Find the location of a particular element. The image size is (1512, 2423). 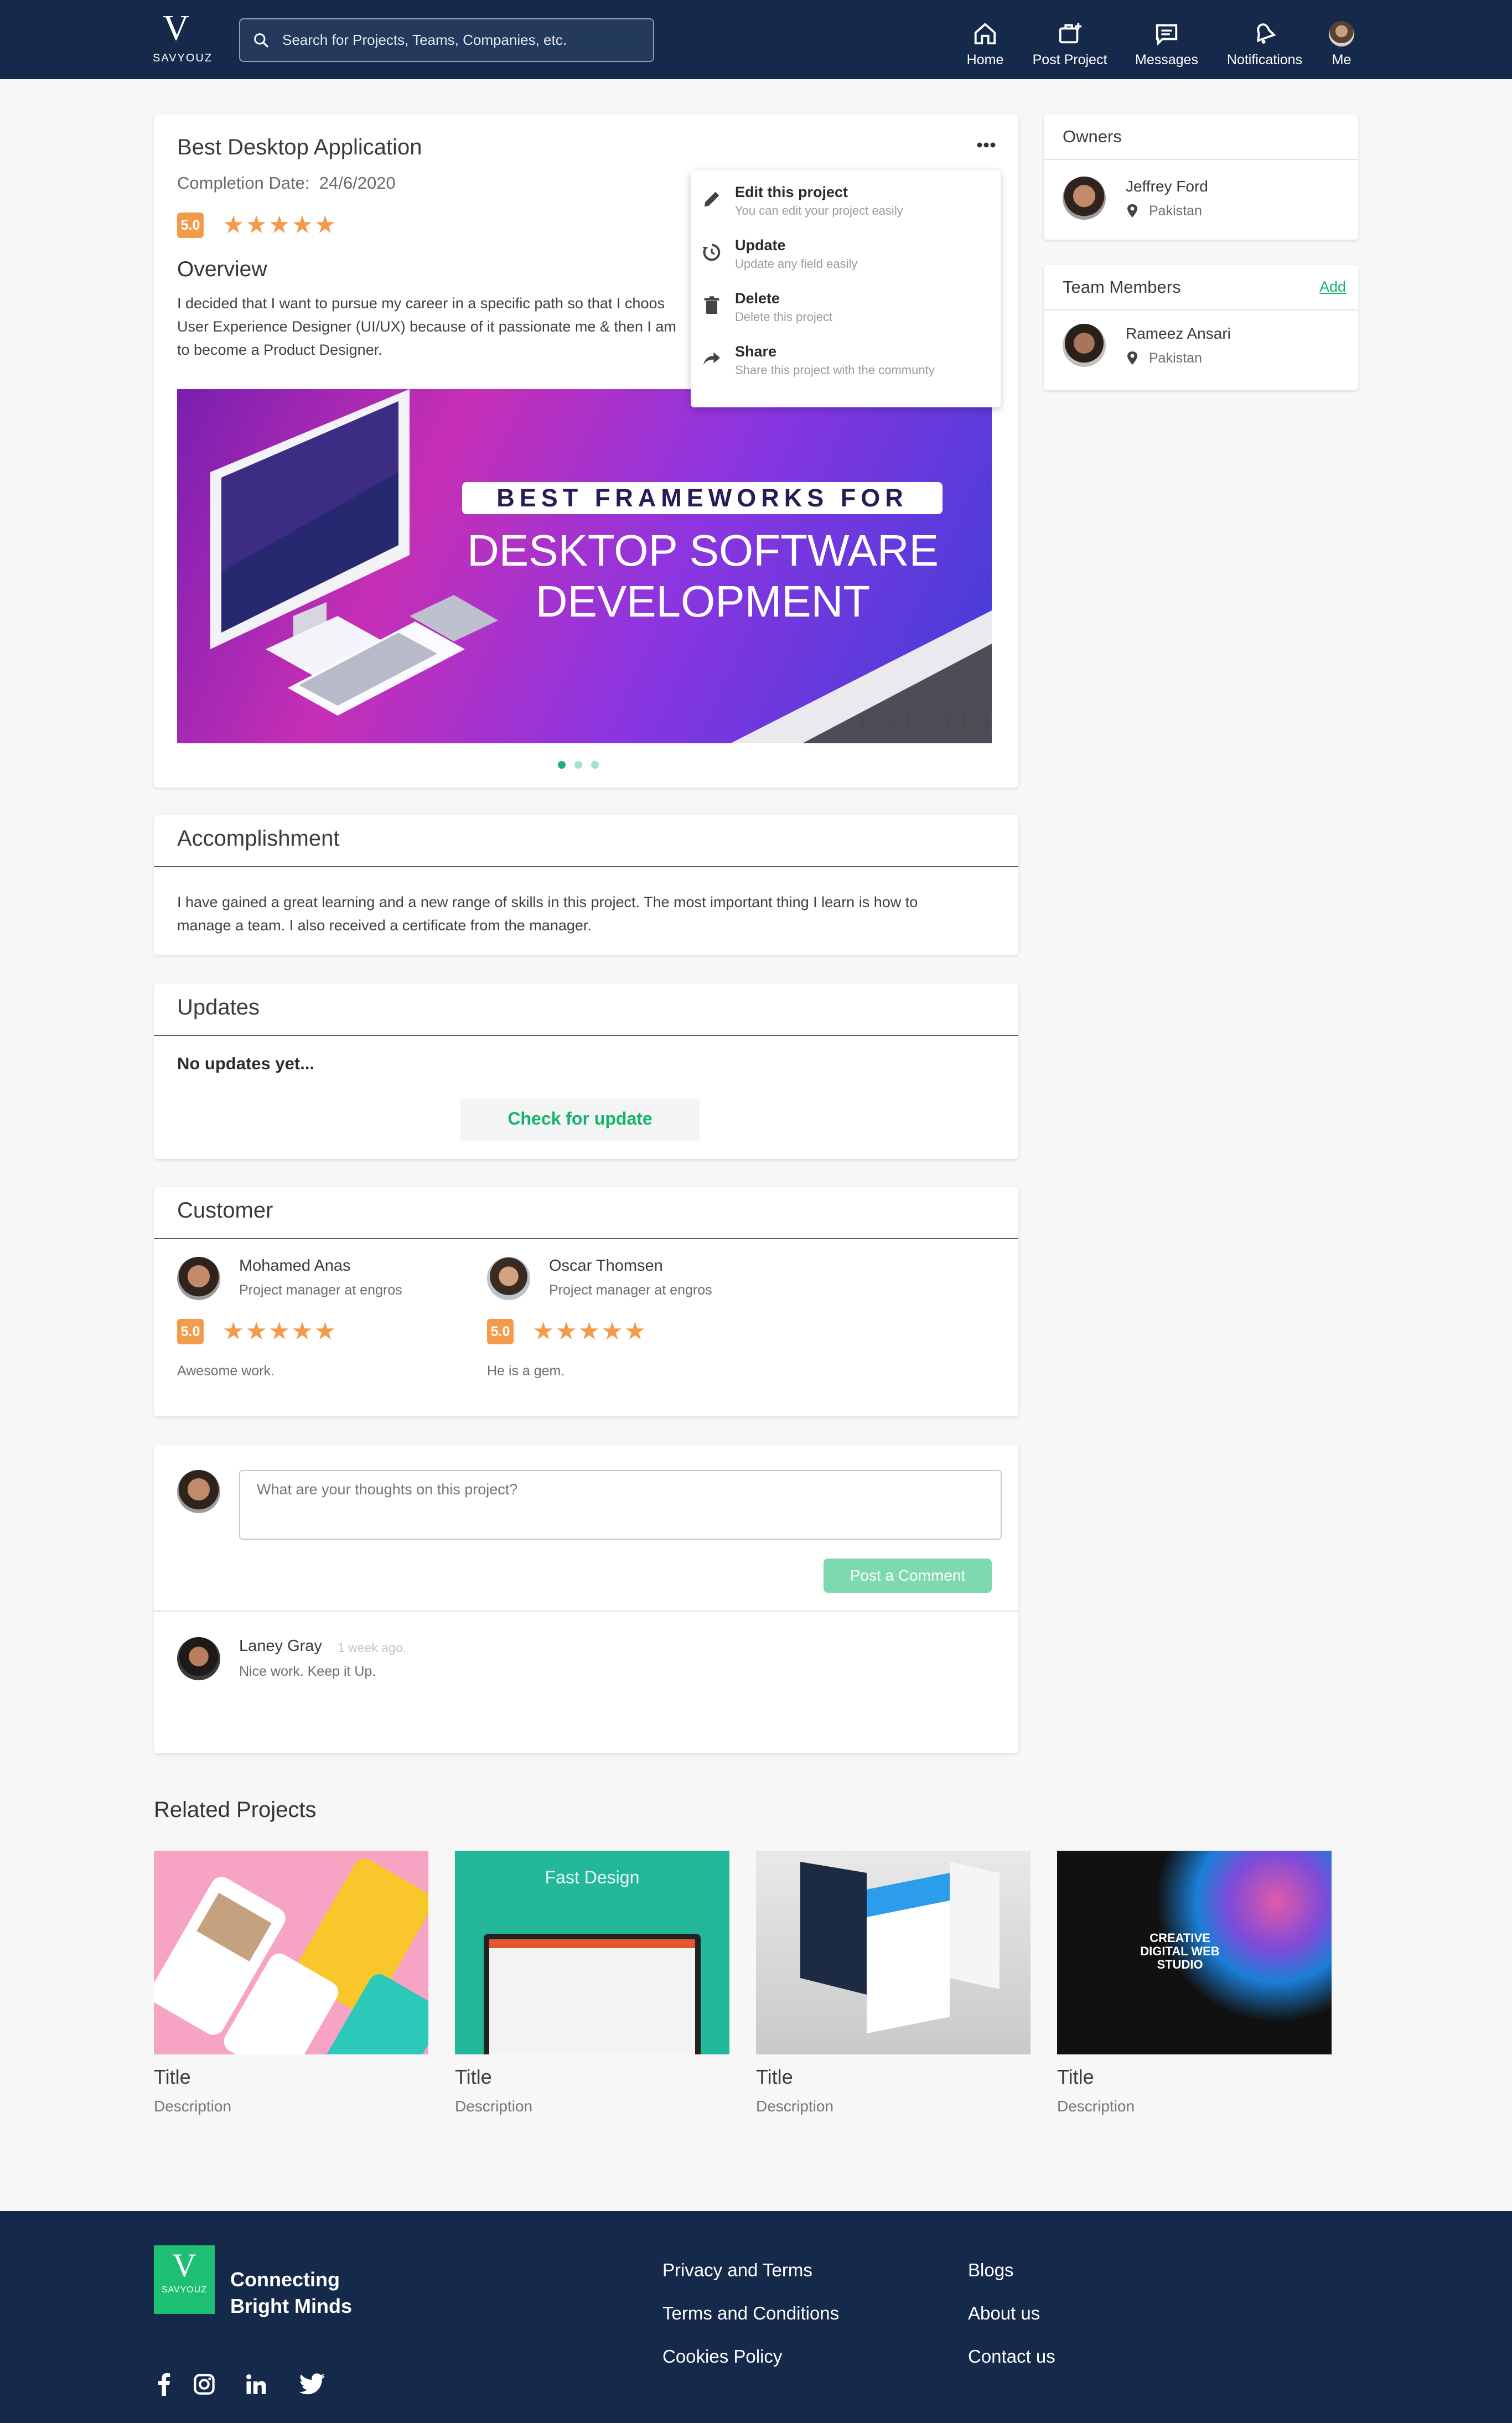

reviewer-name: Oscar Thomsen is located at coordinates (606, 1266).